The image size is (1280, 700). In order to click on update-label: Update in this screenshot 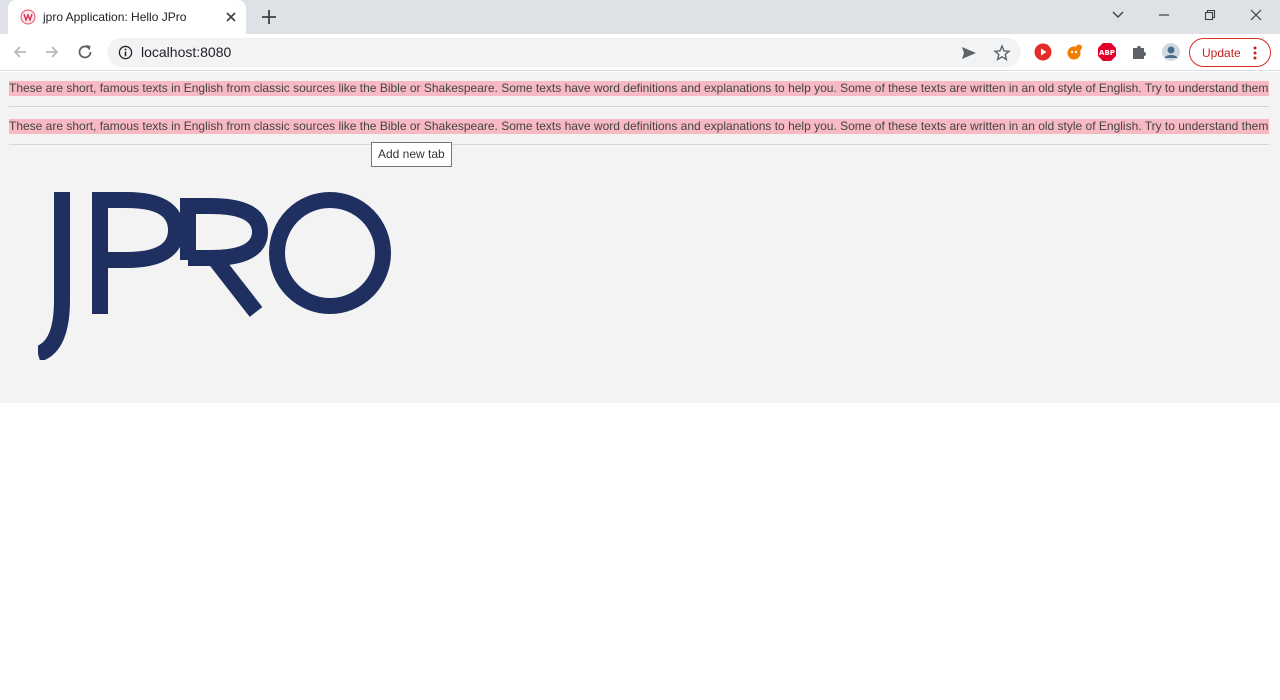, I will do `click(1221, 53)`.